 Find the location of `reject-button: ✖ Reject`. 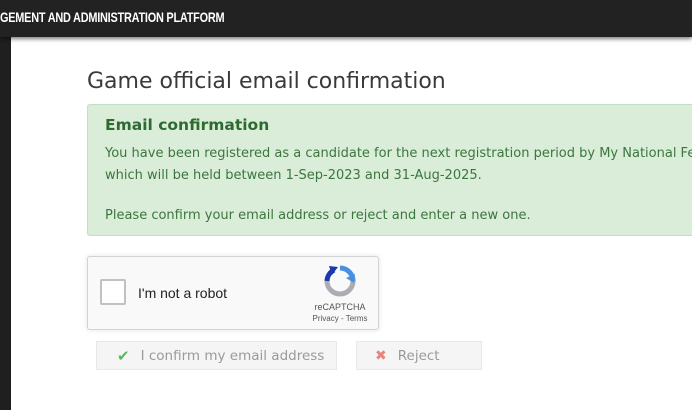

reject-button: ✖ Reject is located at coordinates (419, 355).